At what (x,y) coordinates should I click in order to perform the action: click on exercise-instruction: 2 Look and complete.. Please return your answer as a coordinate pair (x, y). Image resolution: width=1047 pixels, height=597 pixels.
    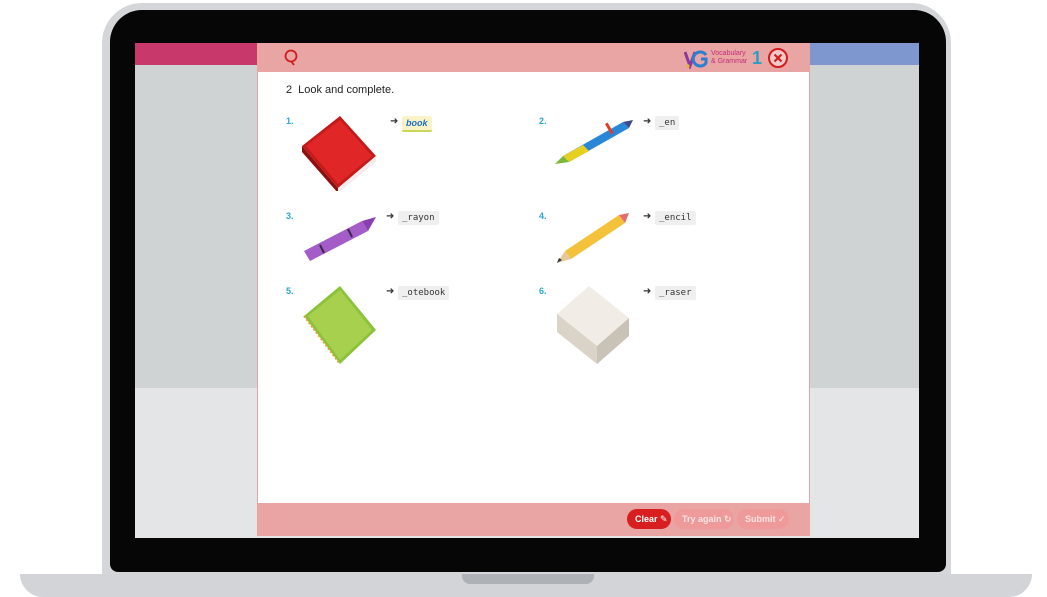
    Looking at the image, I should click on (340, 90).